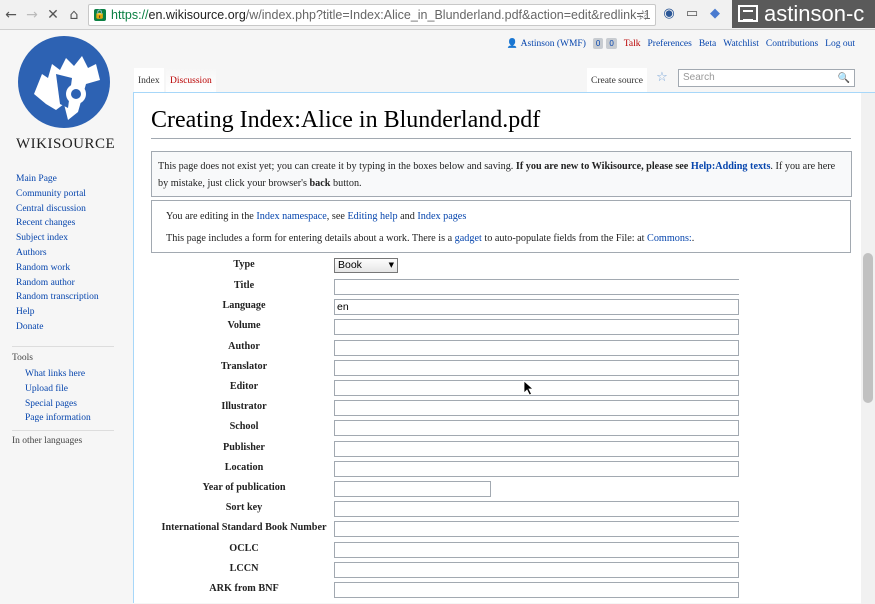 This screenshot has height=604, width=875. Describe the element at coordinates (74, 15) in the screenshot. I see `home-icon: ⌂` at that location.